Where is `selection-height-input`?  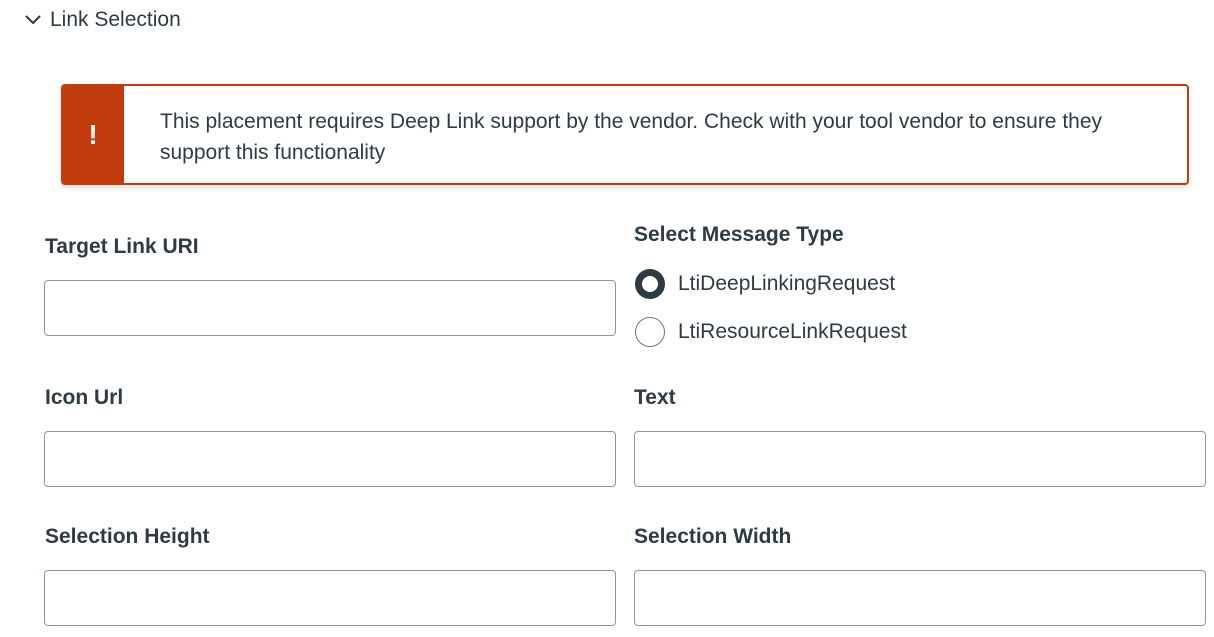 selection-height-input is located at coordinates (330, 598).